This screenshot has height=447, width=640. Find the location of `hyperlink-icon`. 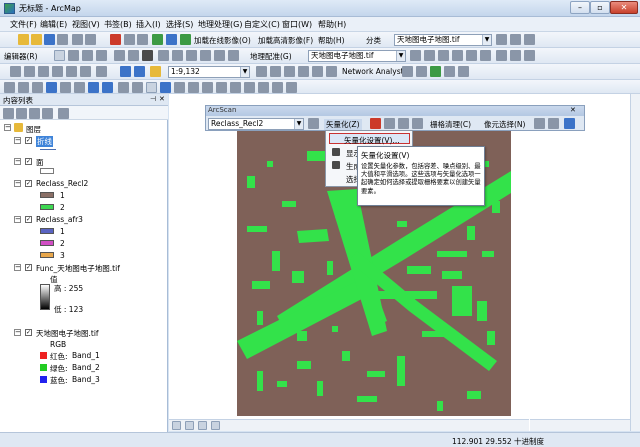

hyperlink-icon is located at coordinates (179, 87).